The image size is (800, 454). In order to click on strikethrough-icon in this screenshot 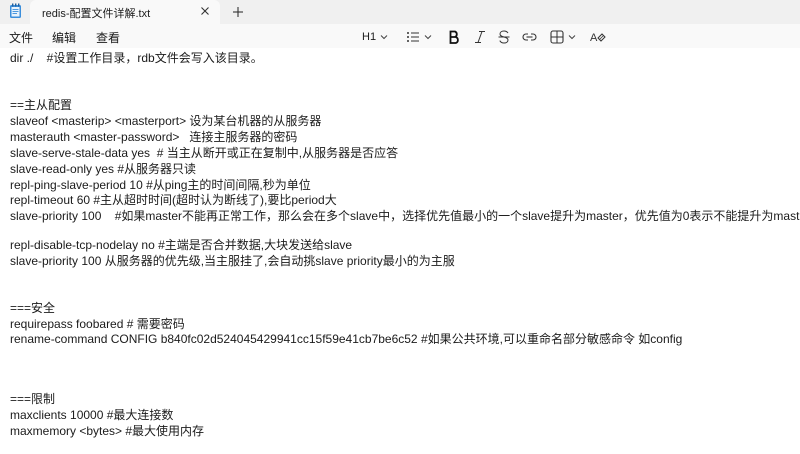, I will do `click(504, 36)`.